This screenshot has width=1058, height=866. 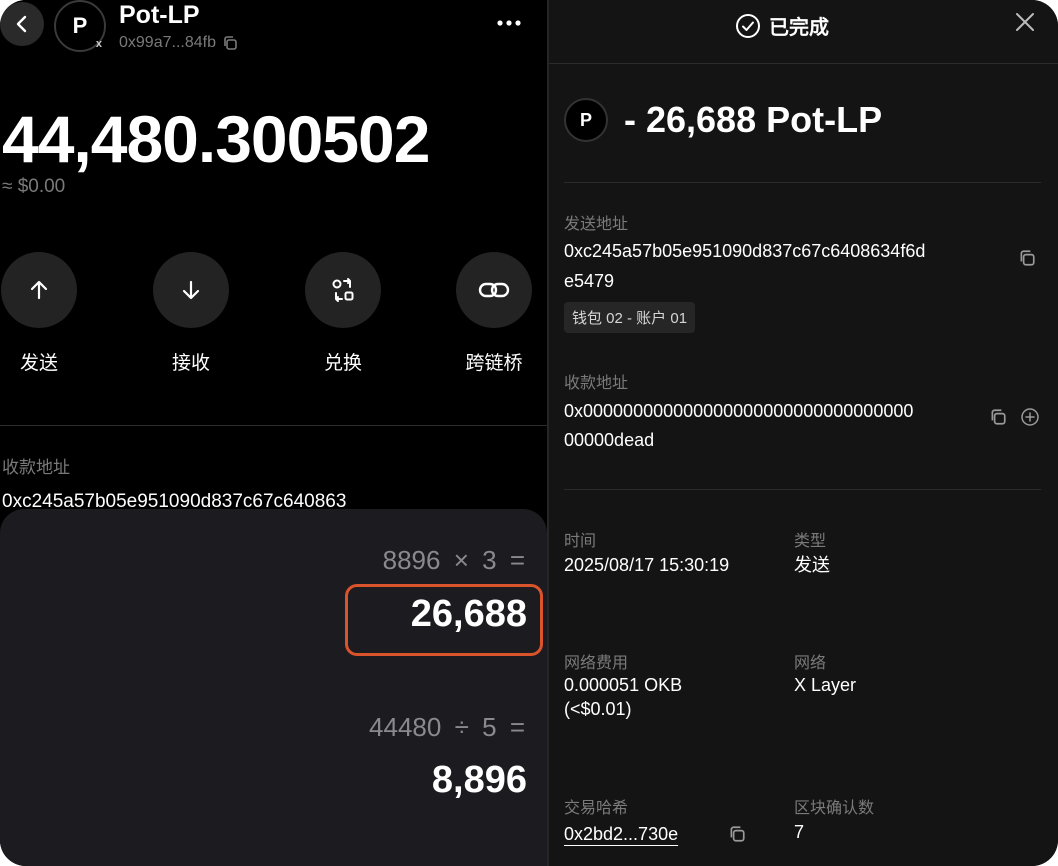 I want to click on network-fee-amount: 0.000051 OKB, so click(x=623, y=685).